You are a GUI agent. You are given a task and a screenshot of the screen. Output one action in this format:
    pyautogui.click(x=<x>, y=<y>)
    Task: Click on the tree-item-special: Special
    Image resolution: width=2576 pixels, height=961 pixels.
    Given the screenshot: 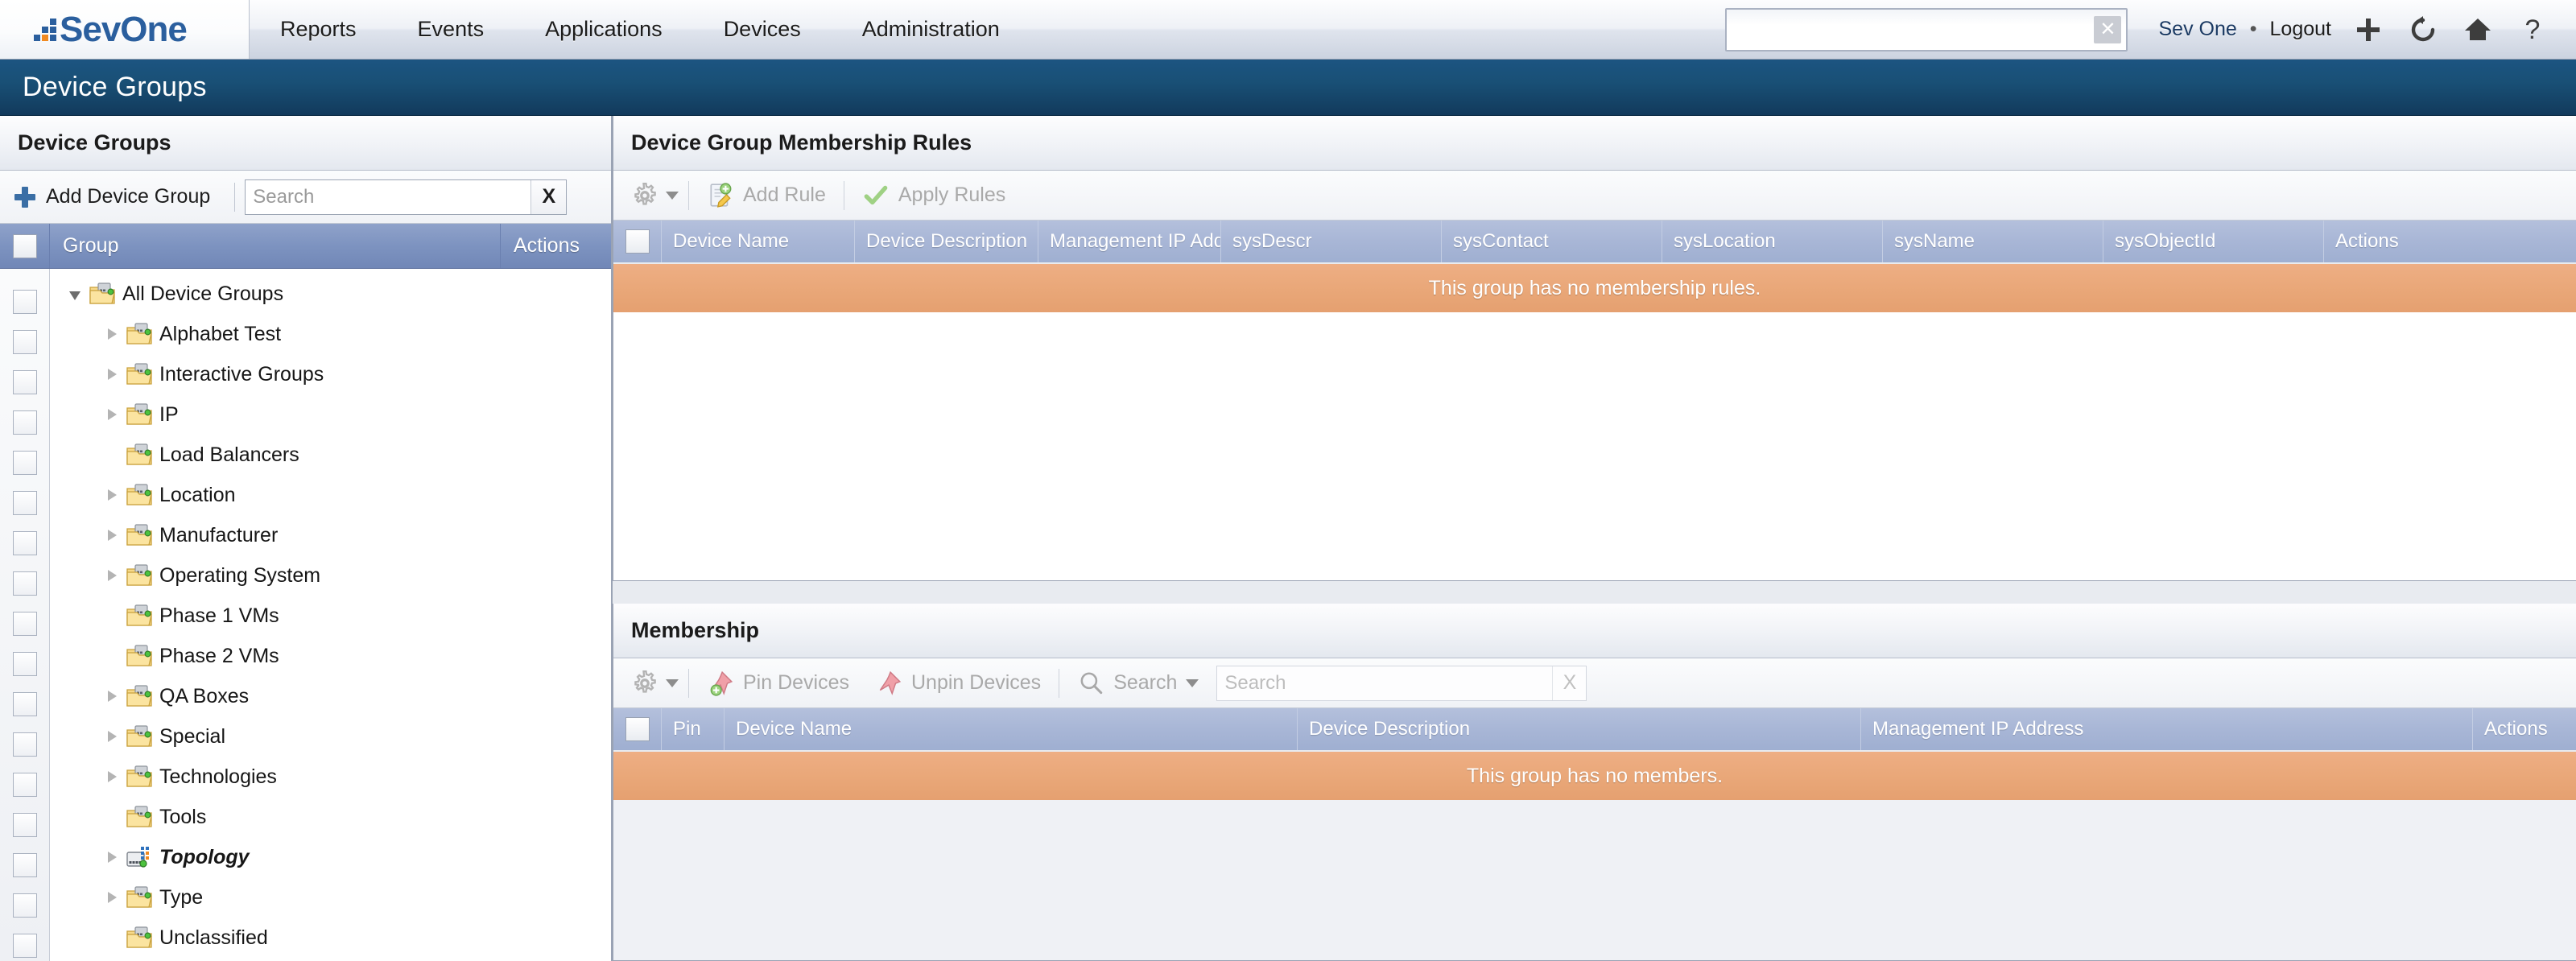 What is the action you would take?
    pyautogui.click(x=330, y=736)
    